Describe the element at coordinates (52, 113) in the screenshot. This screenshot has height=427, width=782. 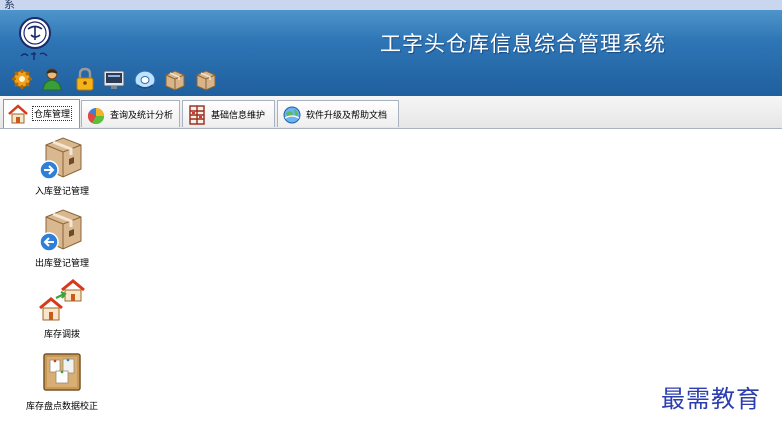
I see `tab-label: 仓库管理` at that location.